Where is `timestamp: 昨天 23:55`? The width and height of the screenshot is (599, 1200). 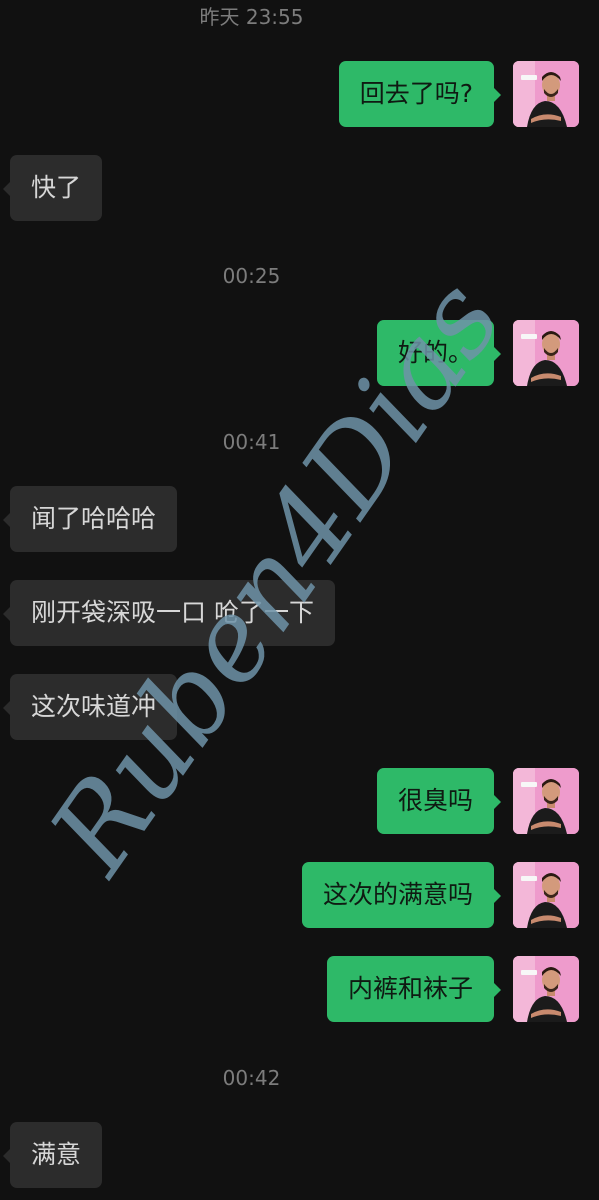 timestamp: 昨天 23:55 is located at coordinates (251, 17).